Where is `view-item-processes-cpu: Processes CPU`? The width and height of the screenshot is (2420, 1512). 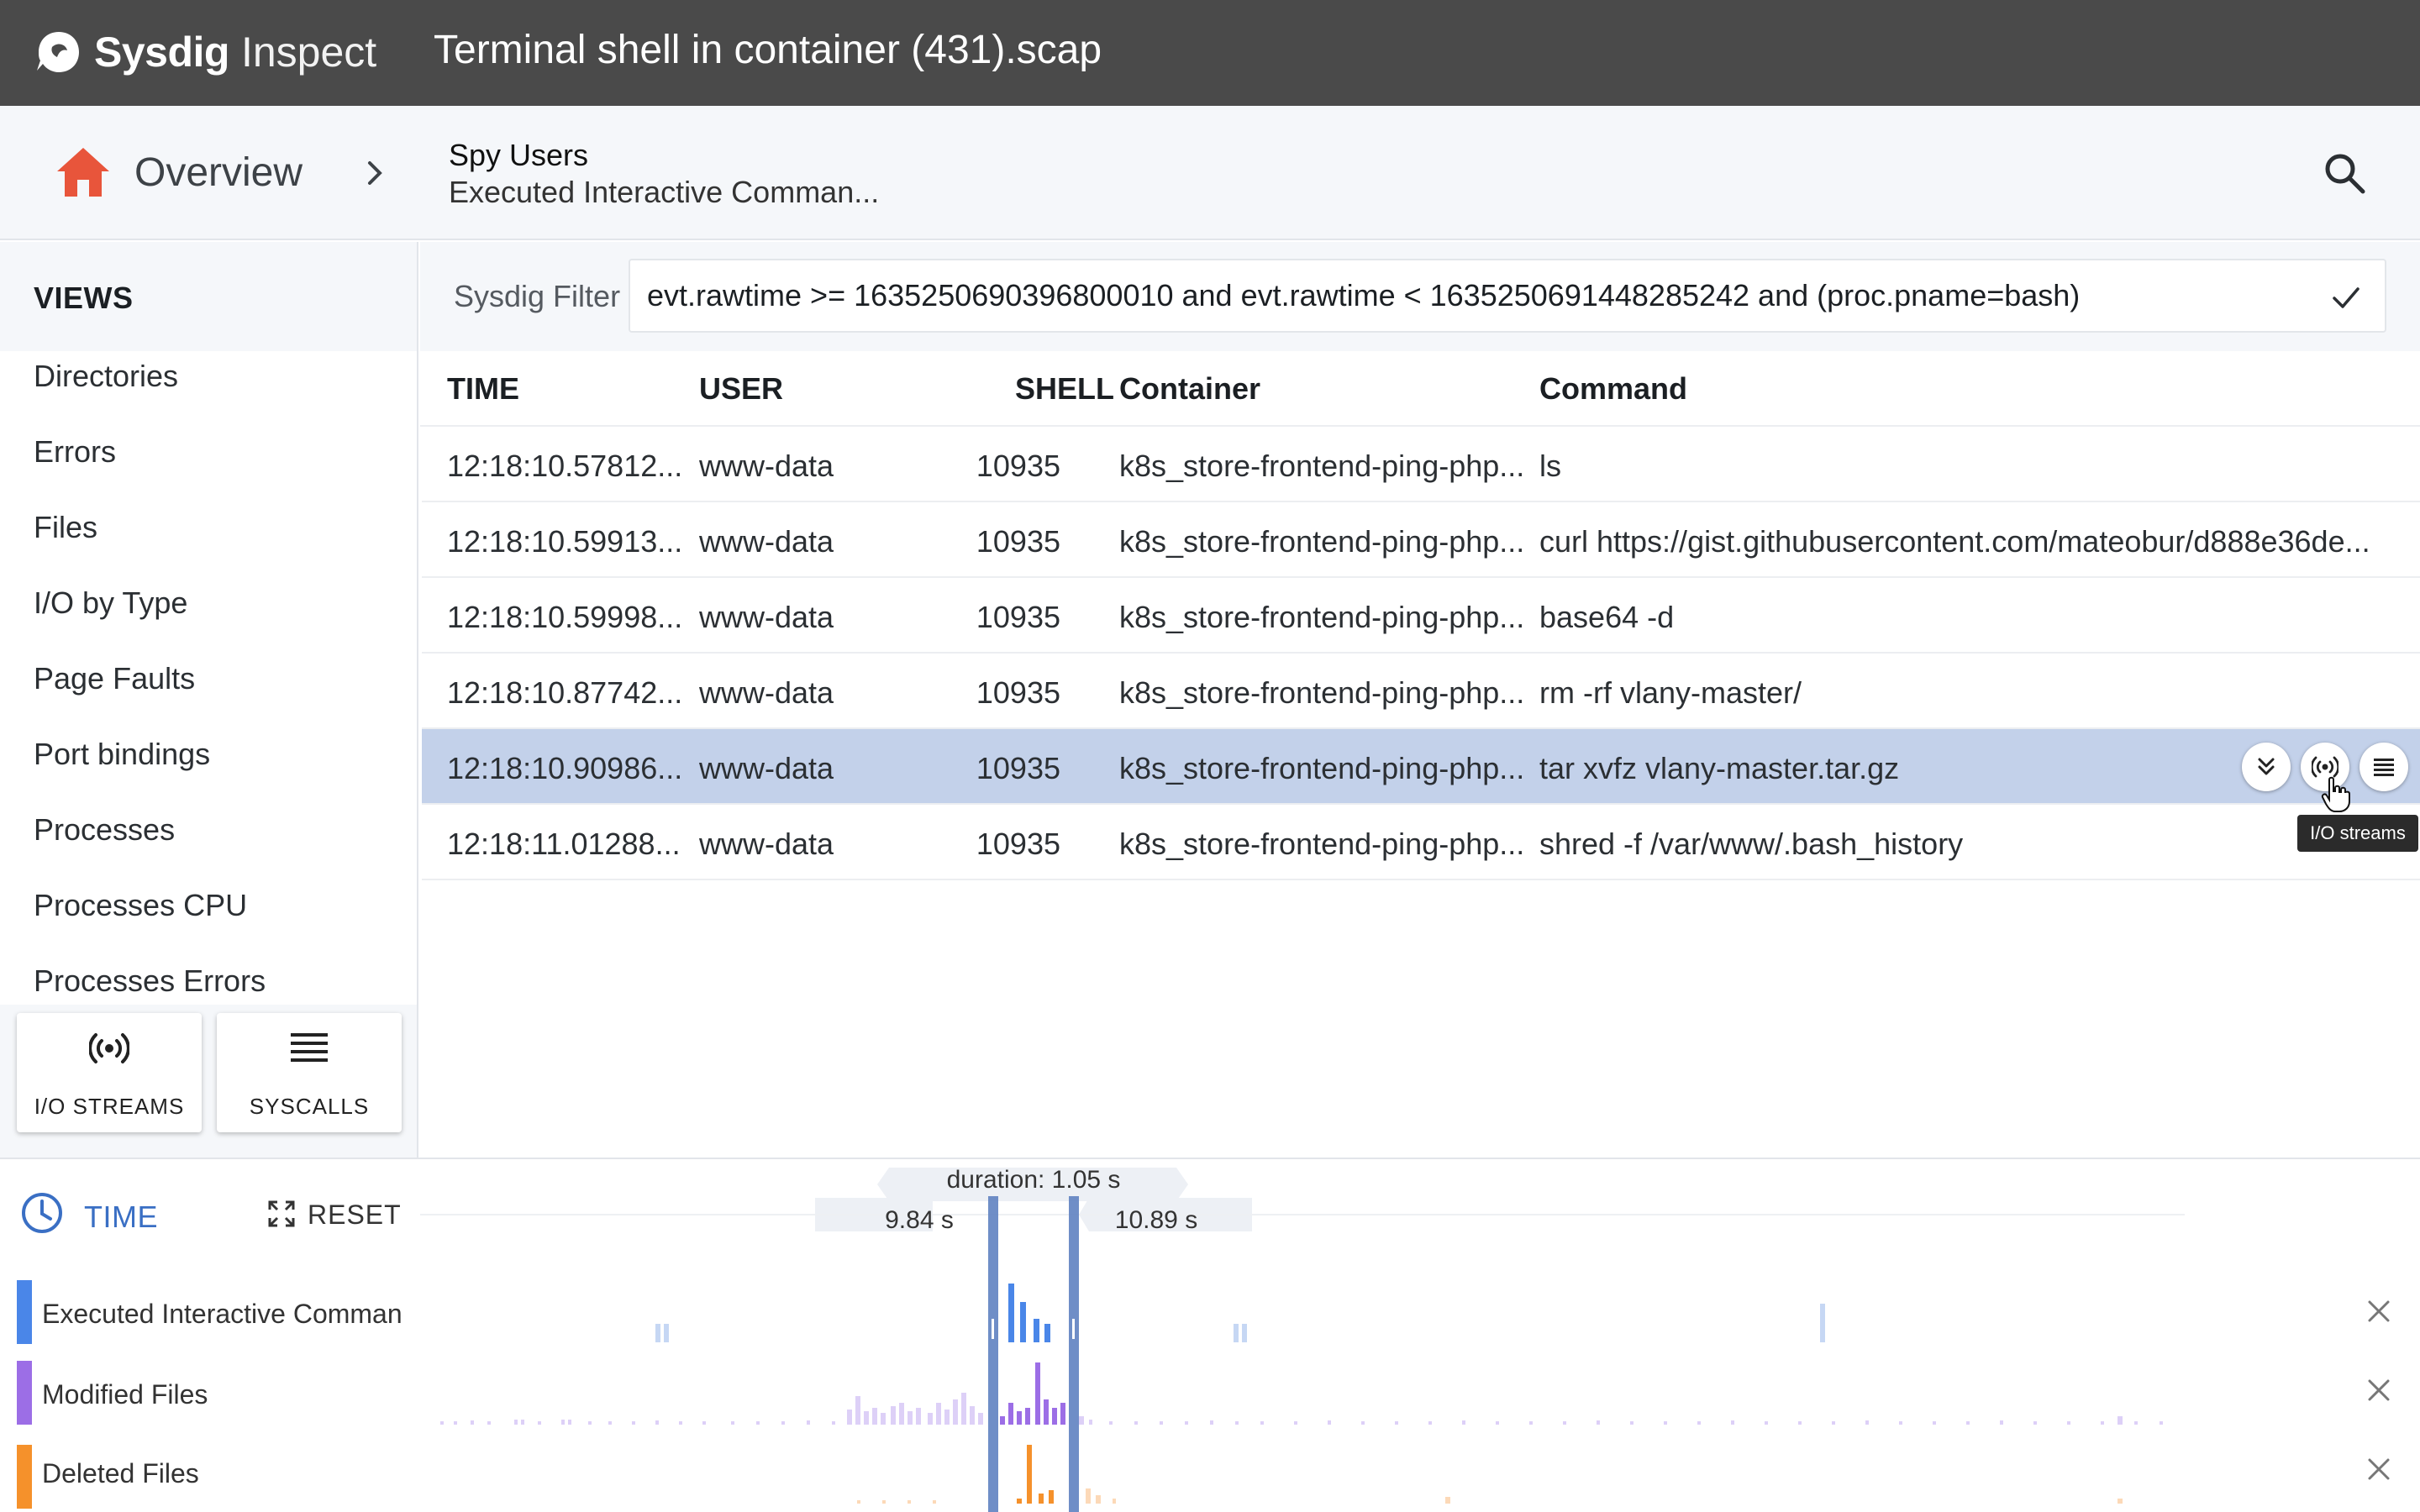
view-item-processes-cpu: Processes CPU is located at coordinates (208, 918).